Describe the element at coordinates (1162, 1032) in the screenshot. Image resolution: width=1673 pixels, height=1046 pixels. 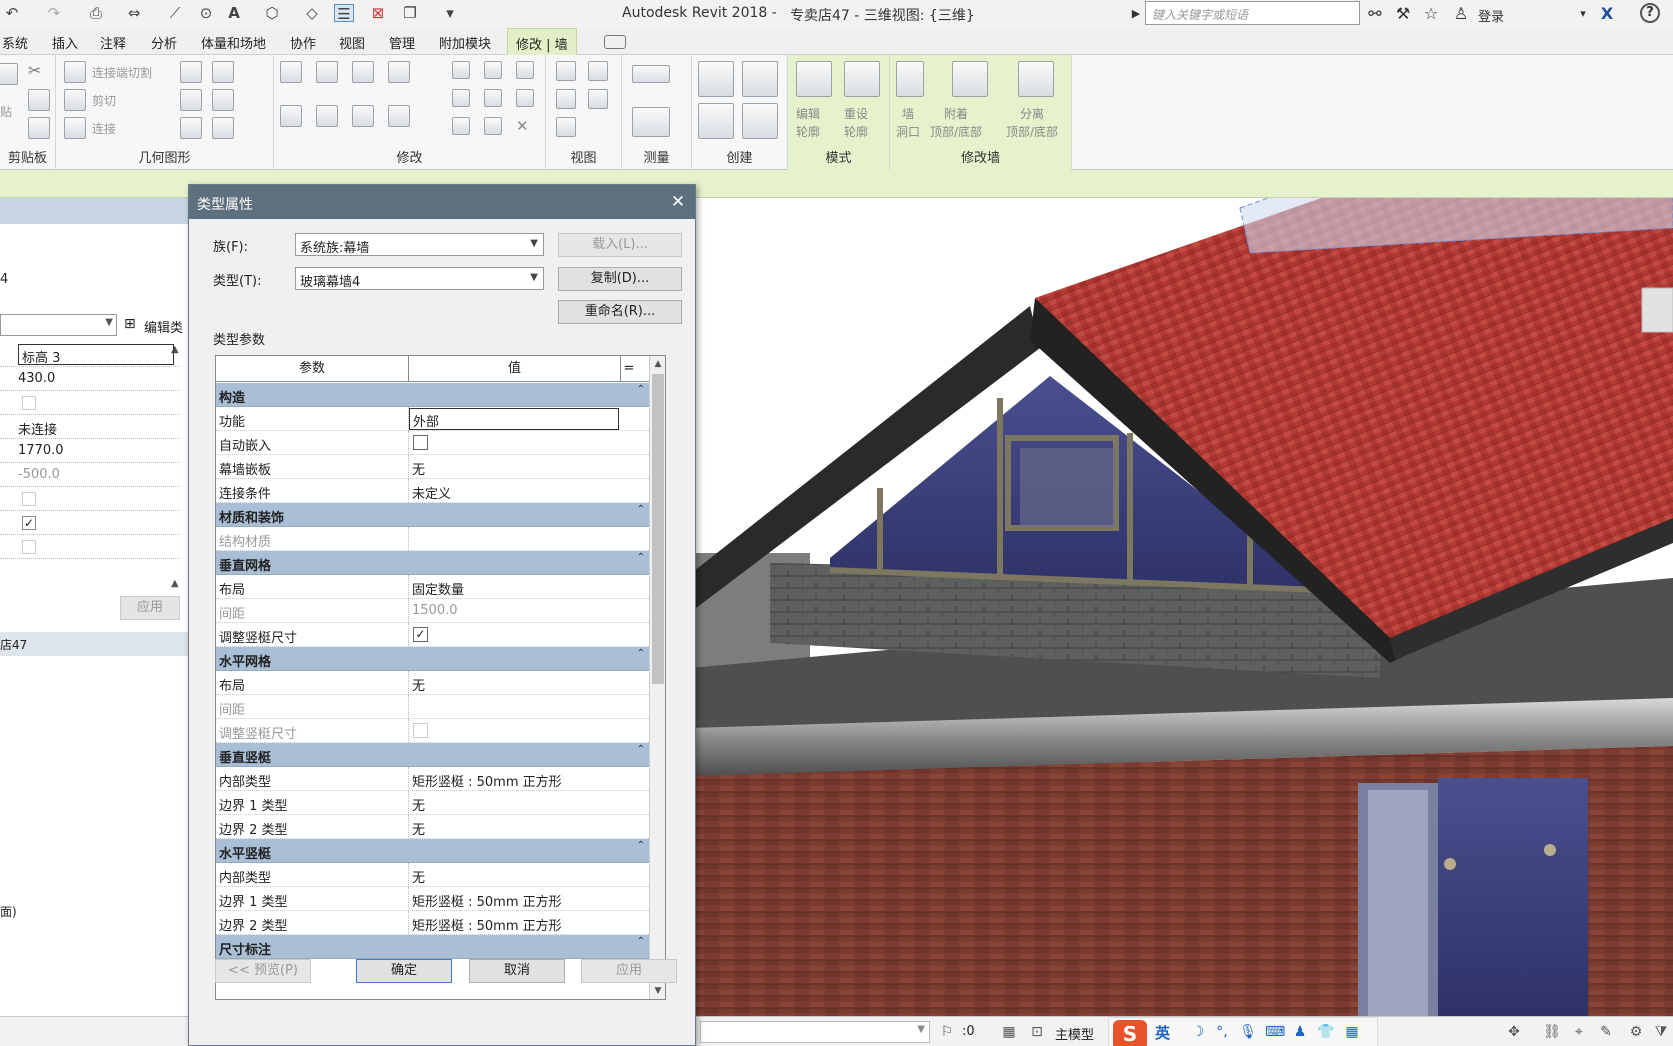
I see `ime-language-toggle: 英` at that location.